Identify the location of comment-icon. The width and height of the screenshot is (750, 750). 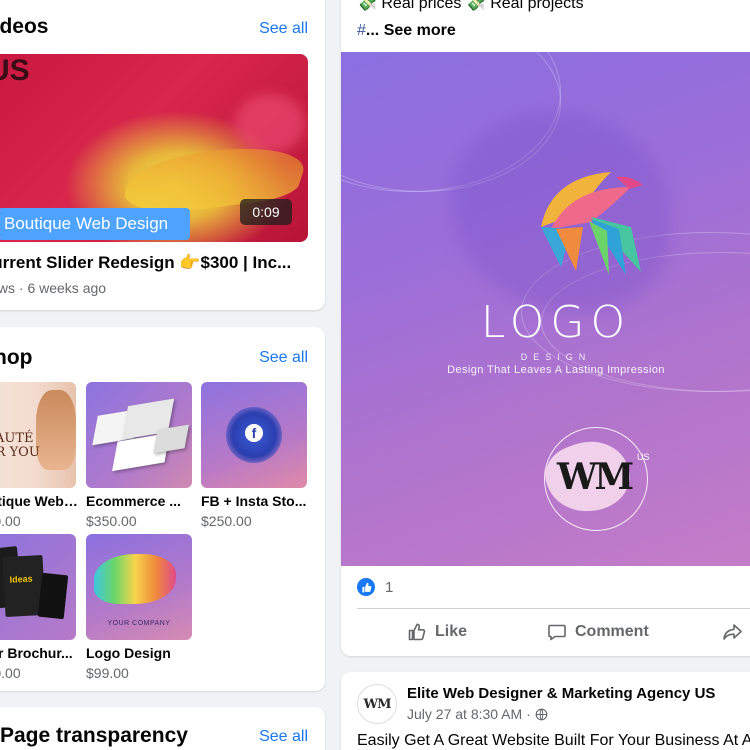
(557, 632).